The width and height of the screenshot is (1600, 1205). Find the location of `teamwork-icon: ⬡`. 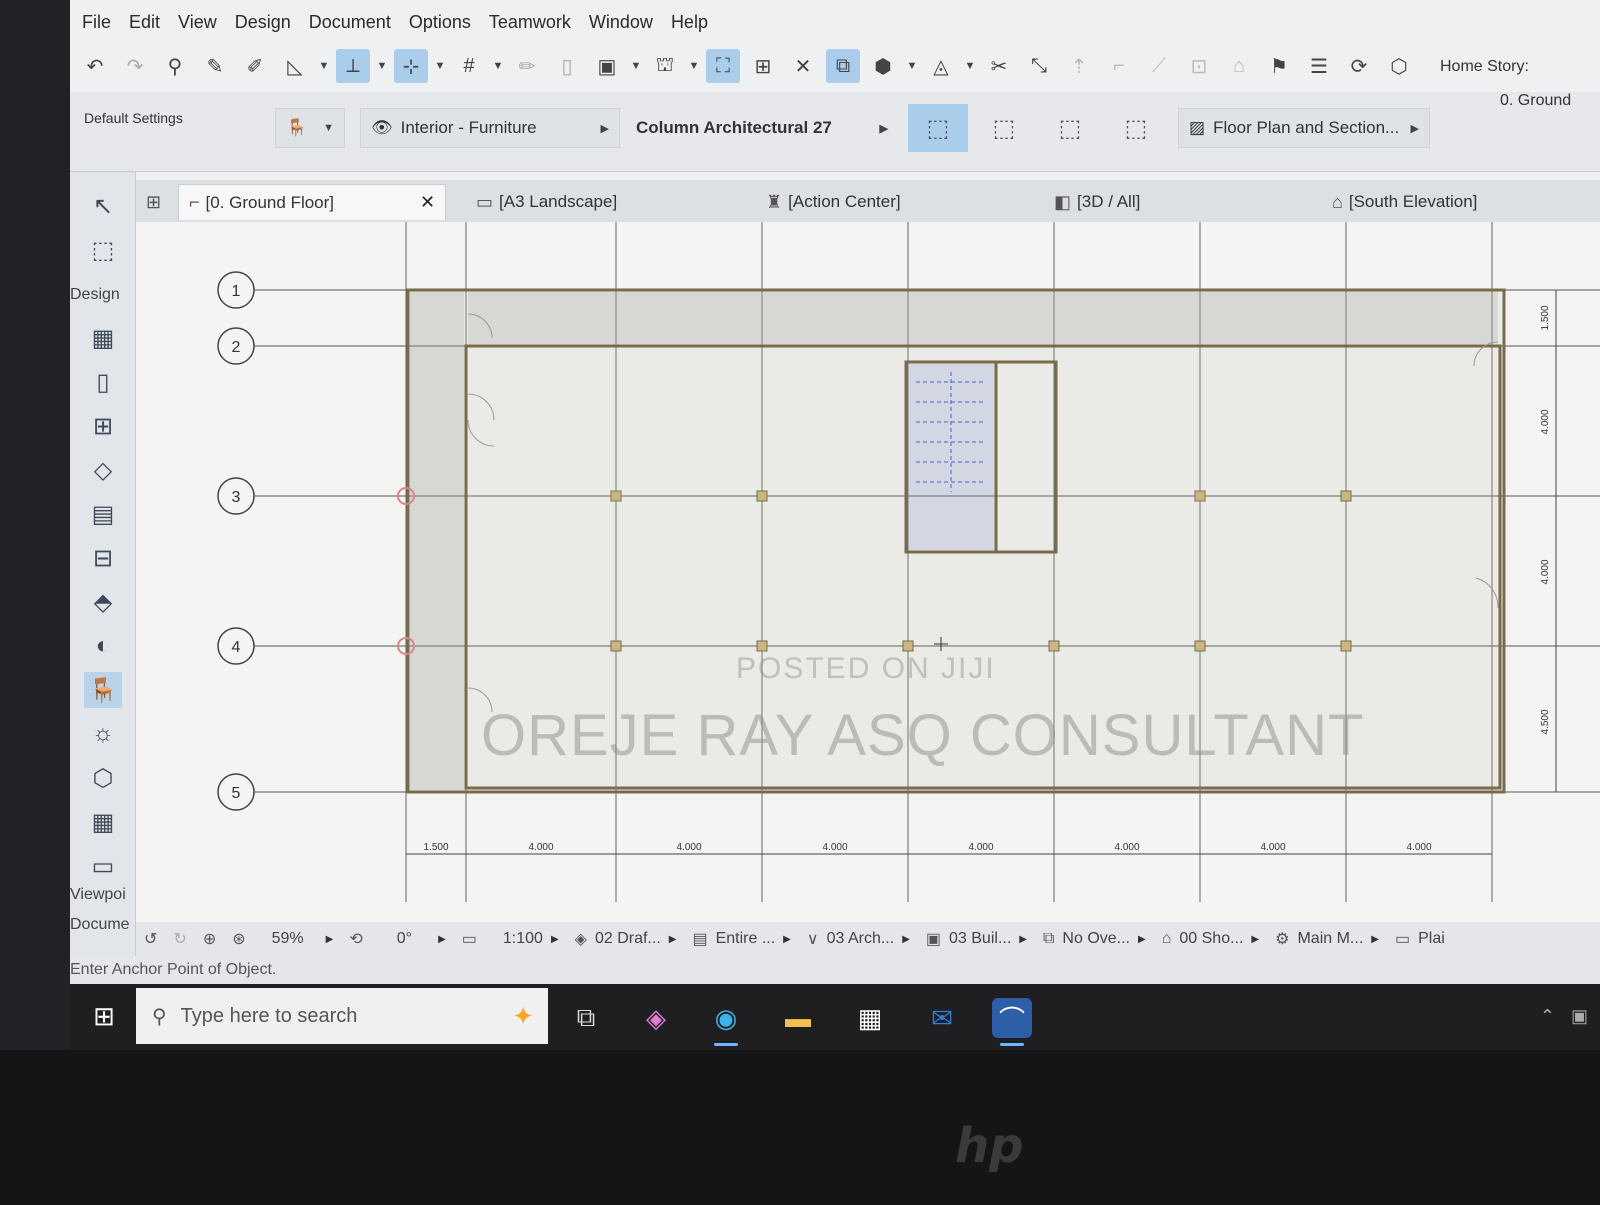

teamwork-icon: ⬡ is located at coordinates (1399, 66).